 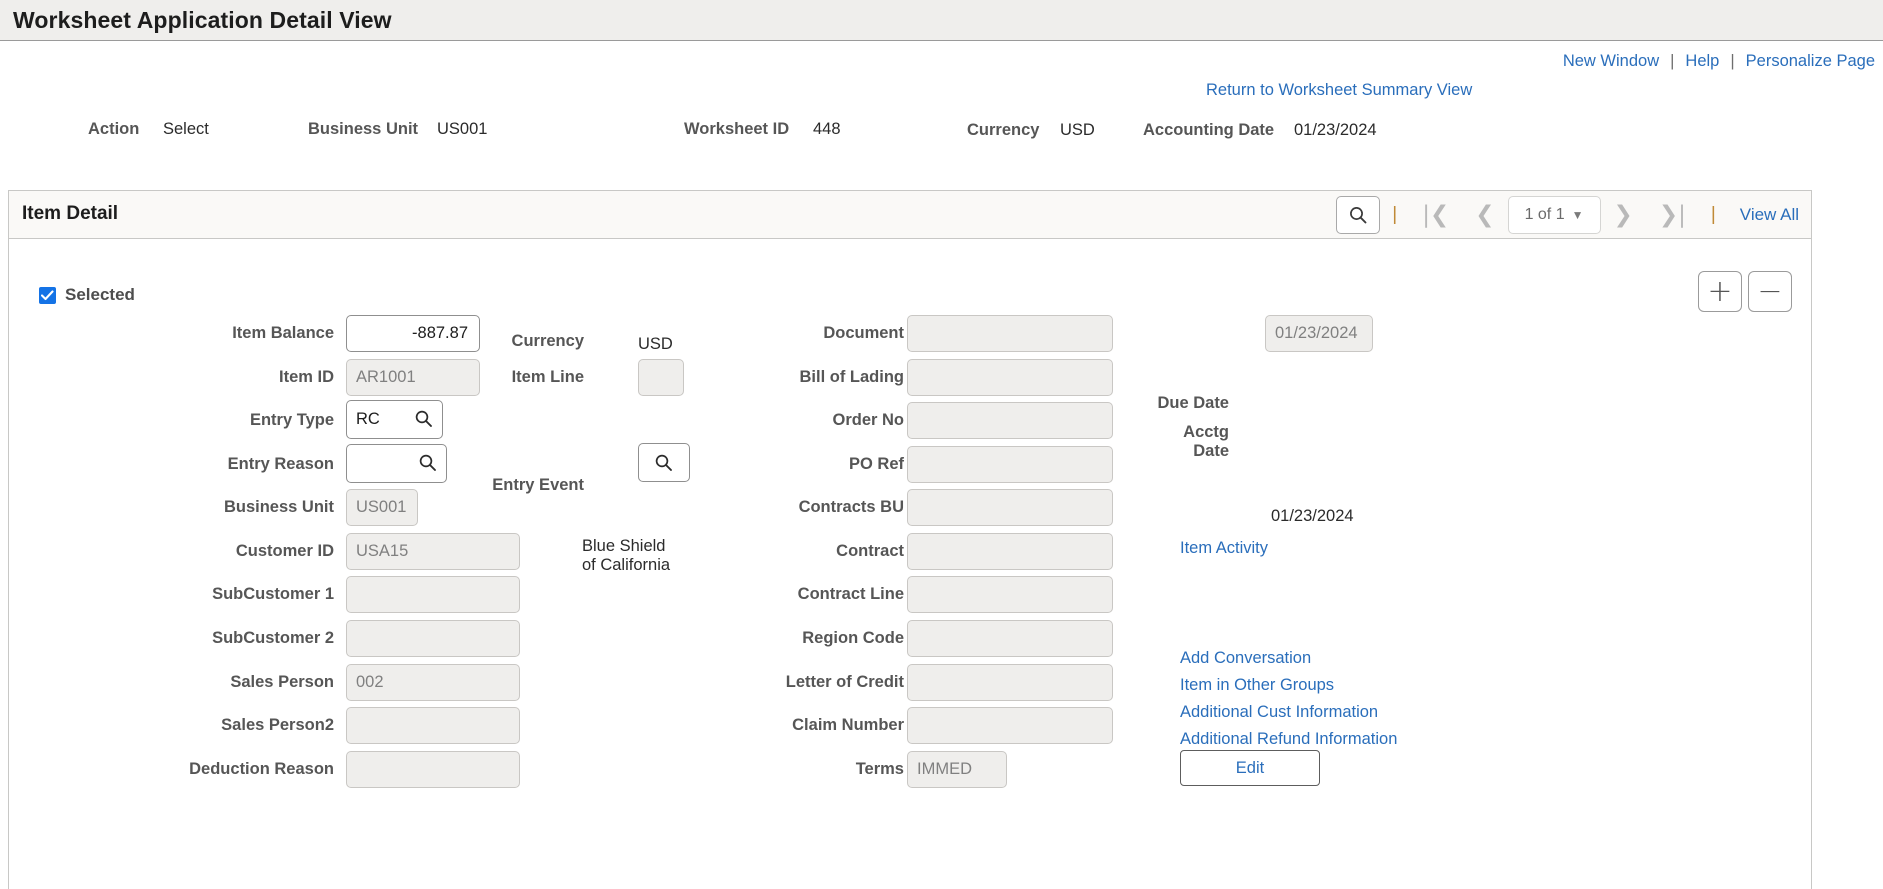 I want to click on edit-button: Edit, so click(x=1250, y=768).